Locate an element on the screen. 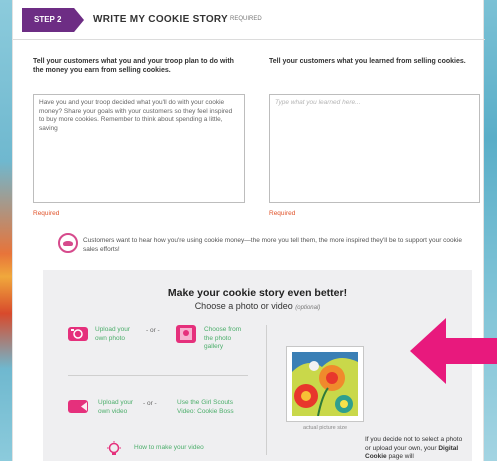  camera-icon-svg is located at coordinates (77, 334).